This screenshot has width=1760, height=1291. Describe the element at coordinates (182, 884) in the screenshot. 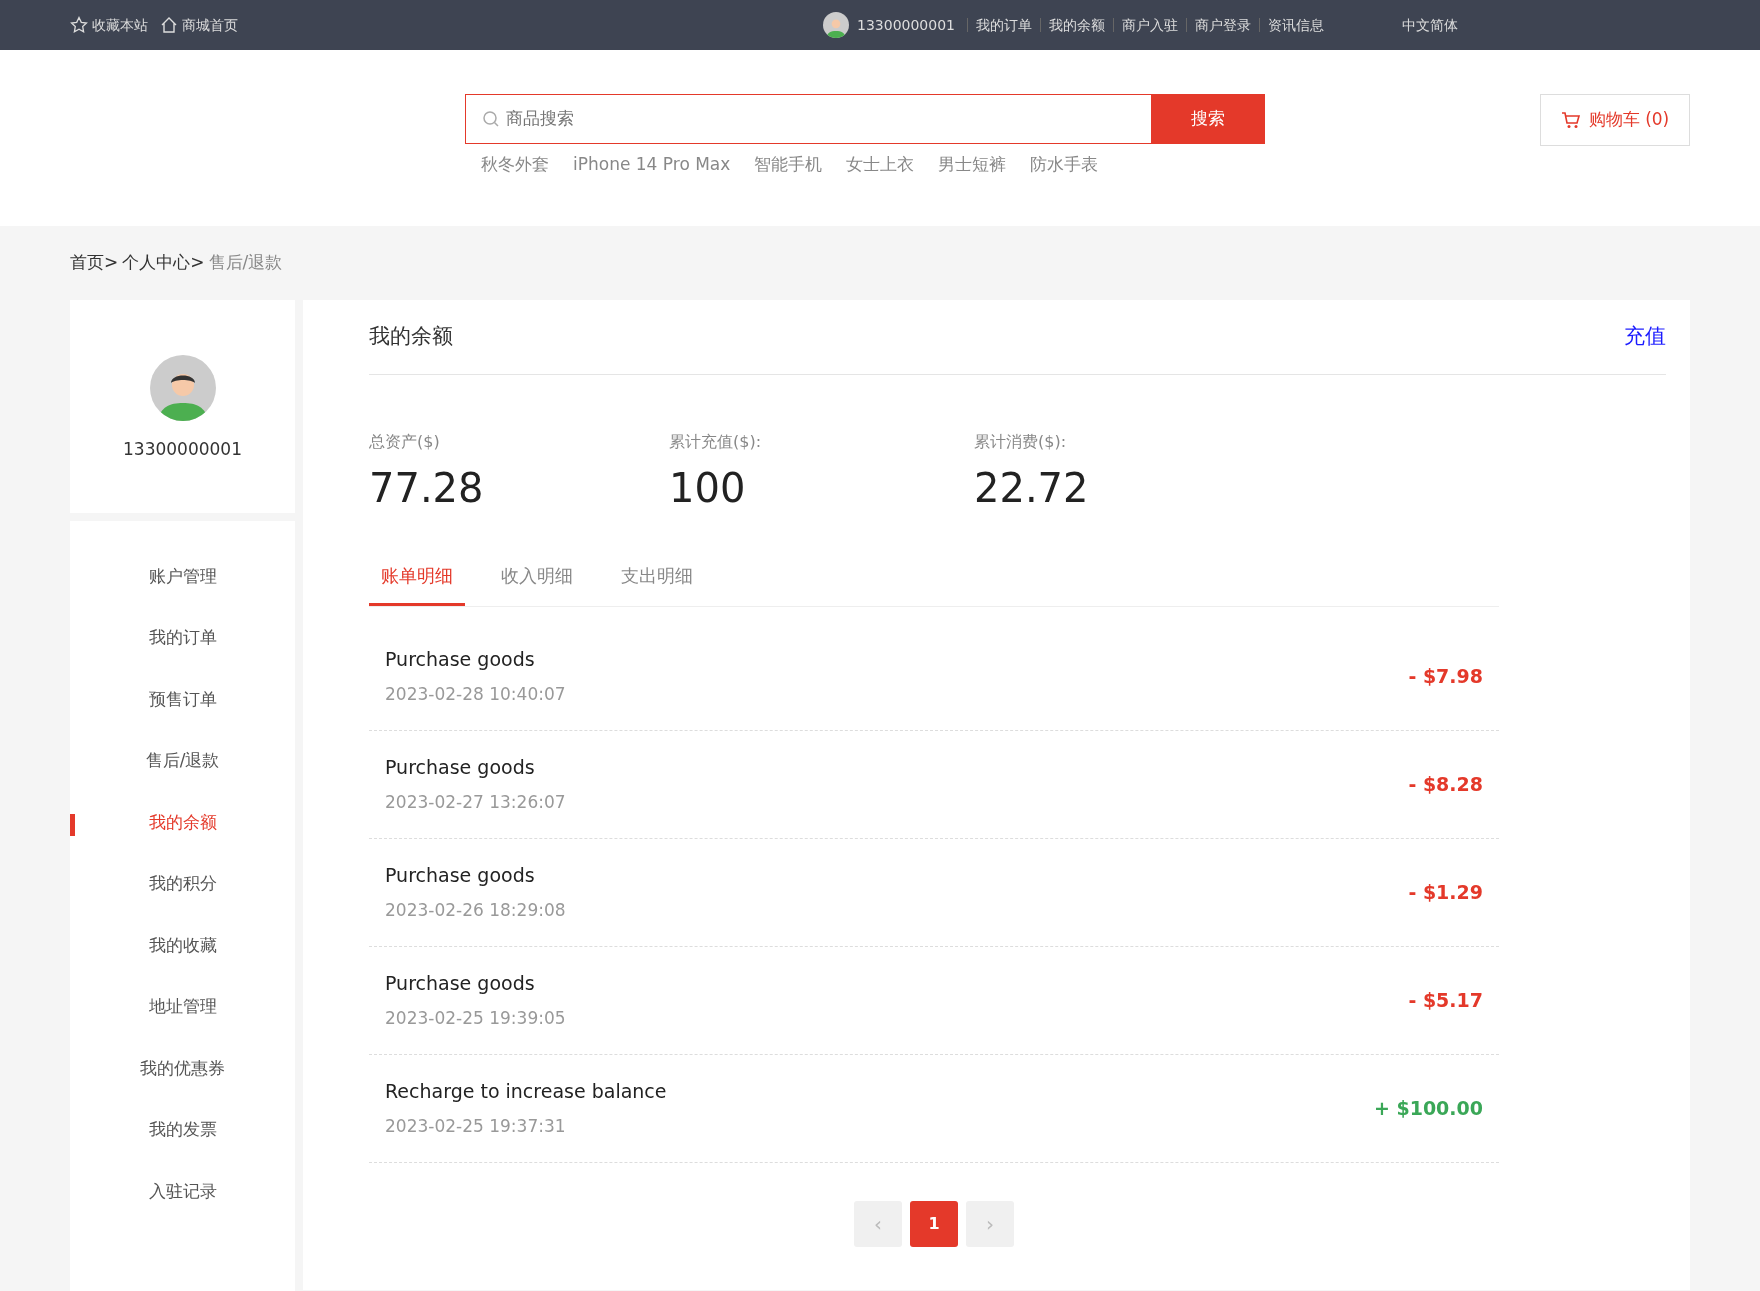

I see `sidebar-item: 我的积分` at that location.